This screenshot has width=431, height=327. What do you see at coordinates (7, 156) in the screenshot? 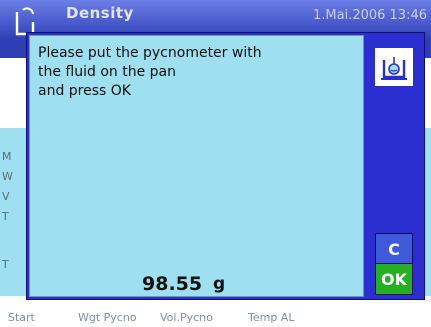
I see `background-label: M` at bounding box center [7, 156].